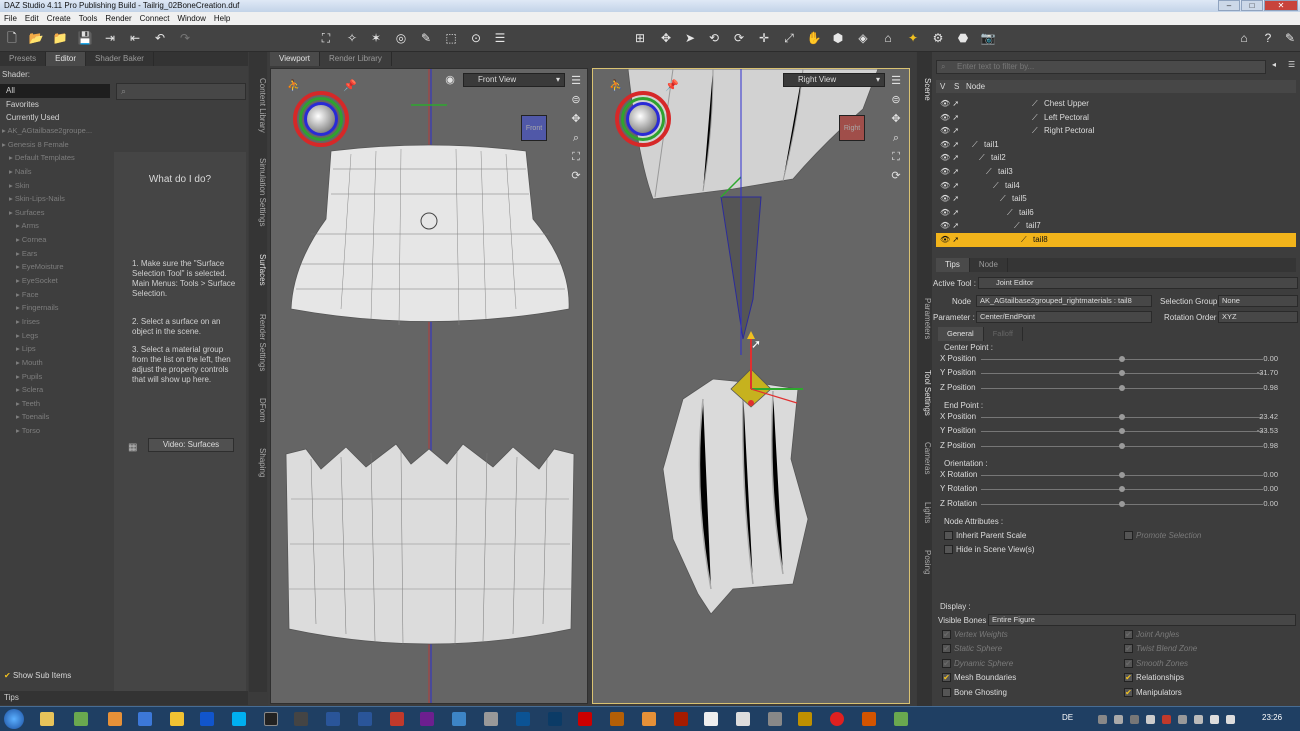 The image size is (1300, 731). Describe the element at coordinates (576, 157) in the screenshot. I see `frame-icon: ⛶` at that location.